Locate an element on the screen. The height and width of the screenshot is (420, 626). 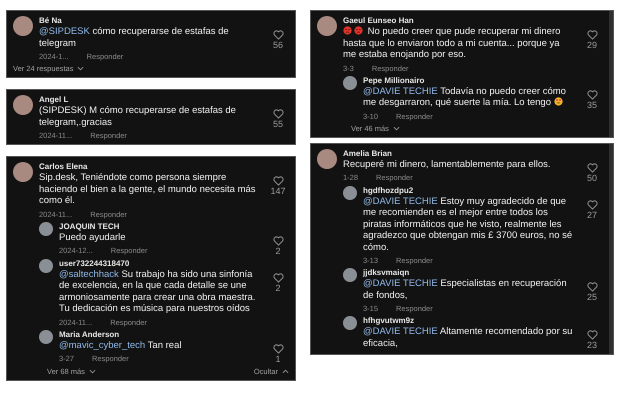
comment-author: Bé Na is located at coordinates (51, 20).